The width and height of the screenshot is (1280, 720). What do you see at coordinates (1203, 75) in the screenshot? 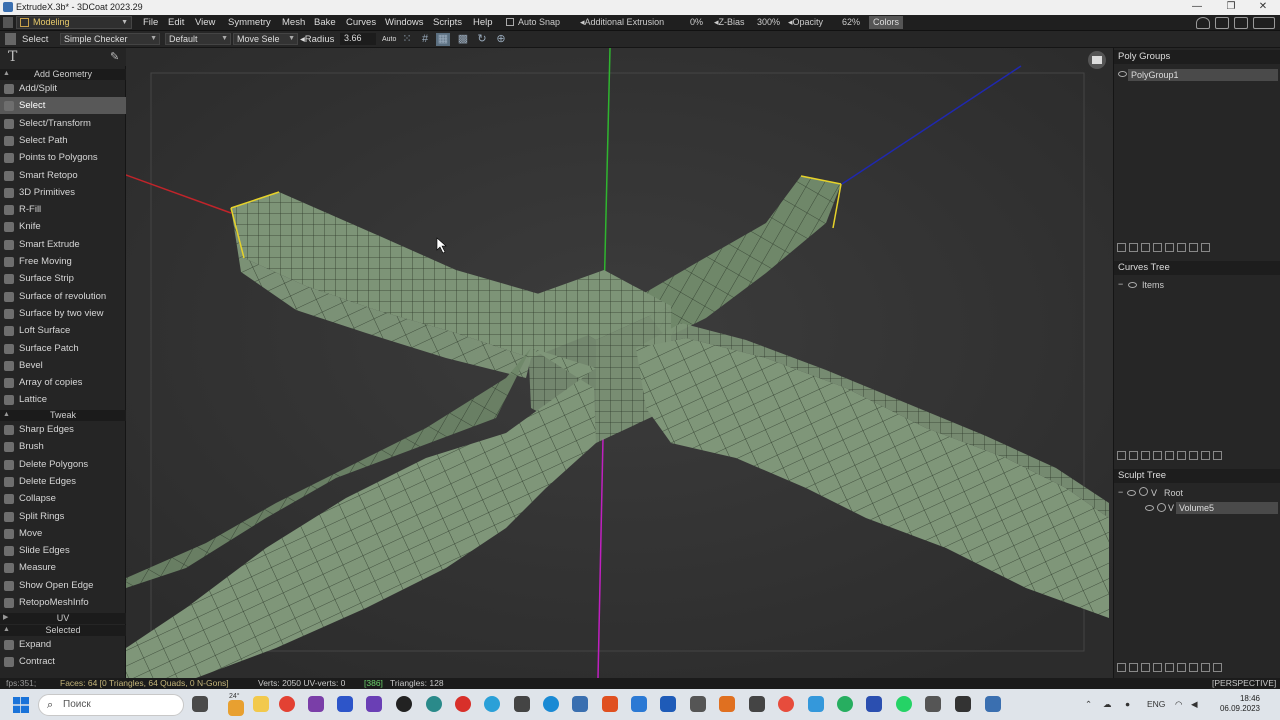
I see `polygroup-item: PolyGroup1` at bounding box center [1203, 75].